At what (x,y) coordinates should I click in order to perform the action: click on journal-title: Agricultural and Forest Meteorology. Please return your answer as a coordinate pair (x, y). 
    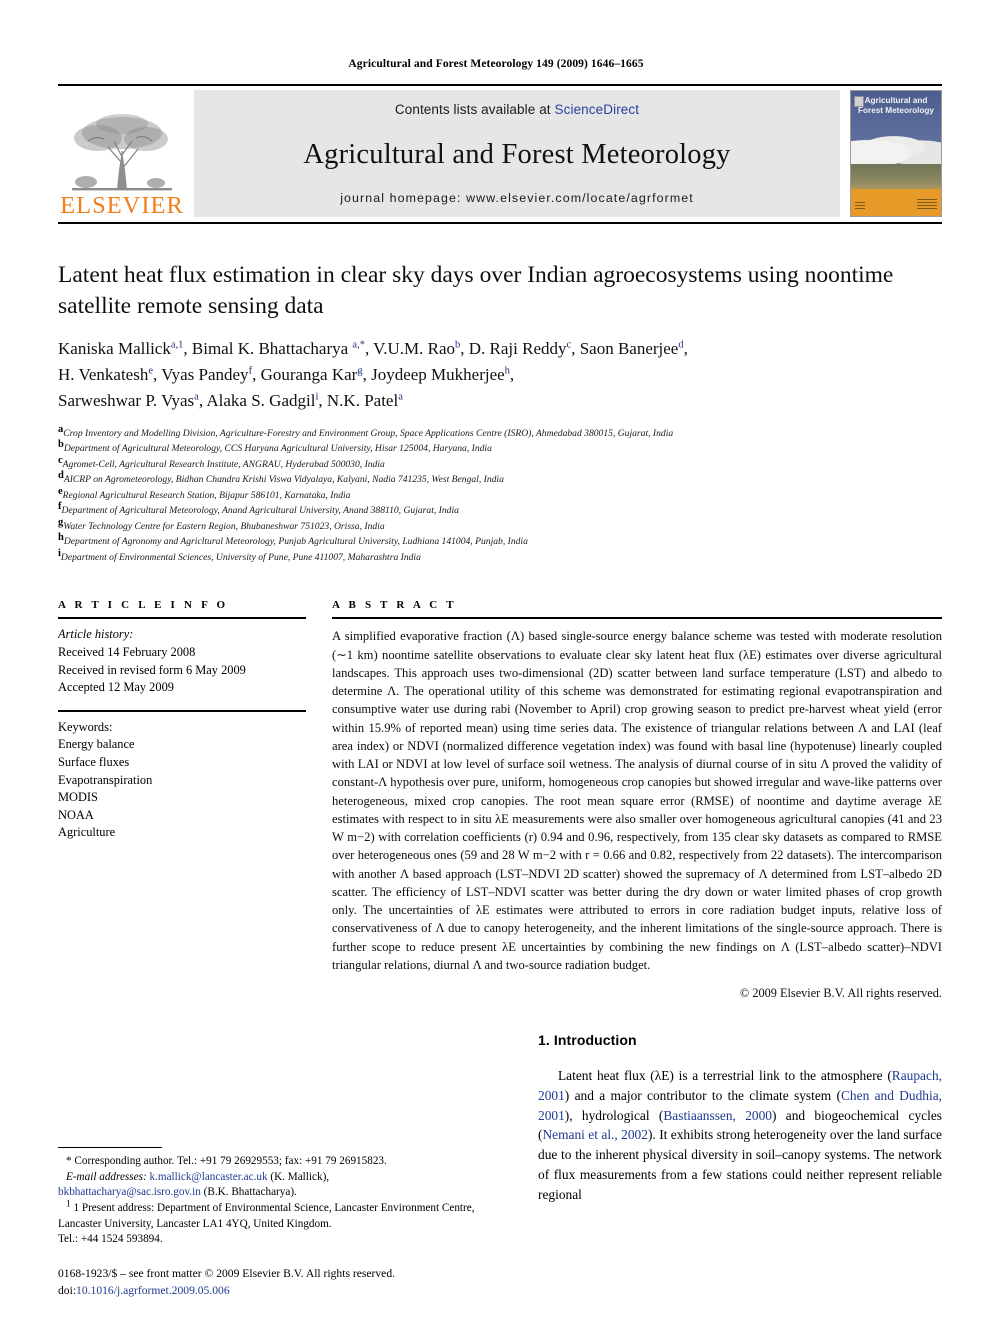
    Looking at the image, I should click on (517, 154).